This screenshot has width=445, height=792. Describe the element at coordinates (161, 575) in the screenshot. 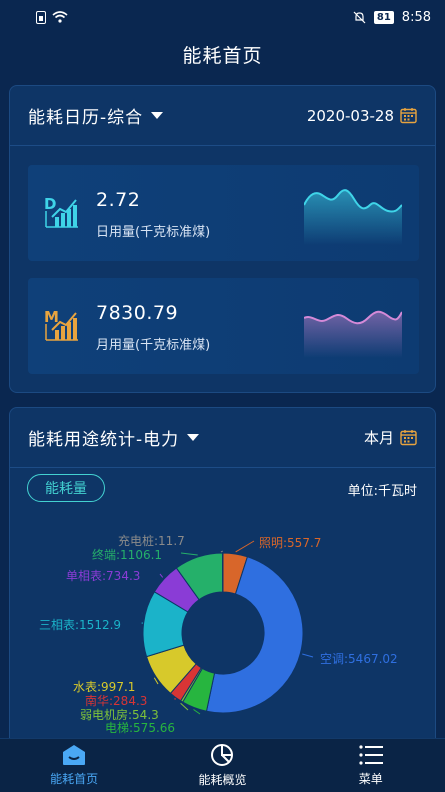

I see `leader-line-单相表` at that location.